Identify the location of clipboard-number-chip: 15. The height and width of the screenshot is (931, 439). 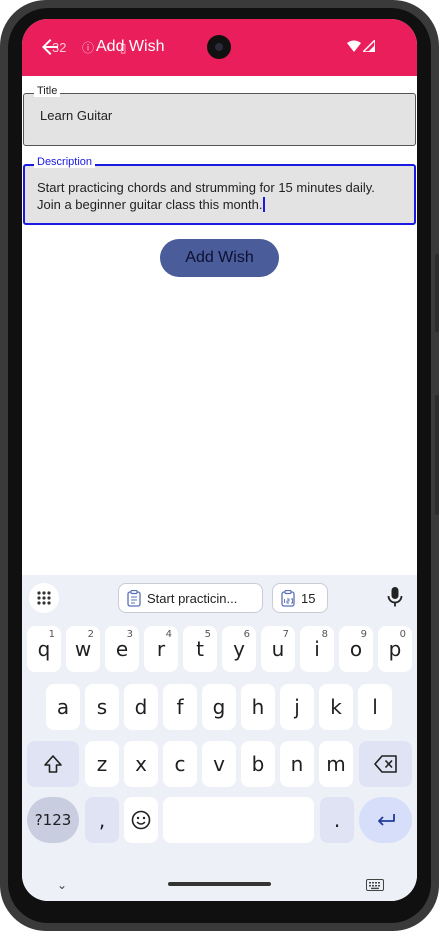
(300, 598).